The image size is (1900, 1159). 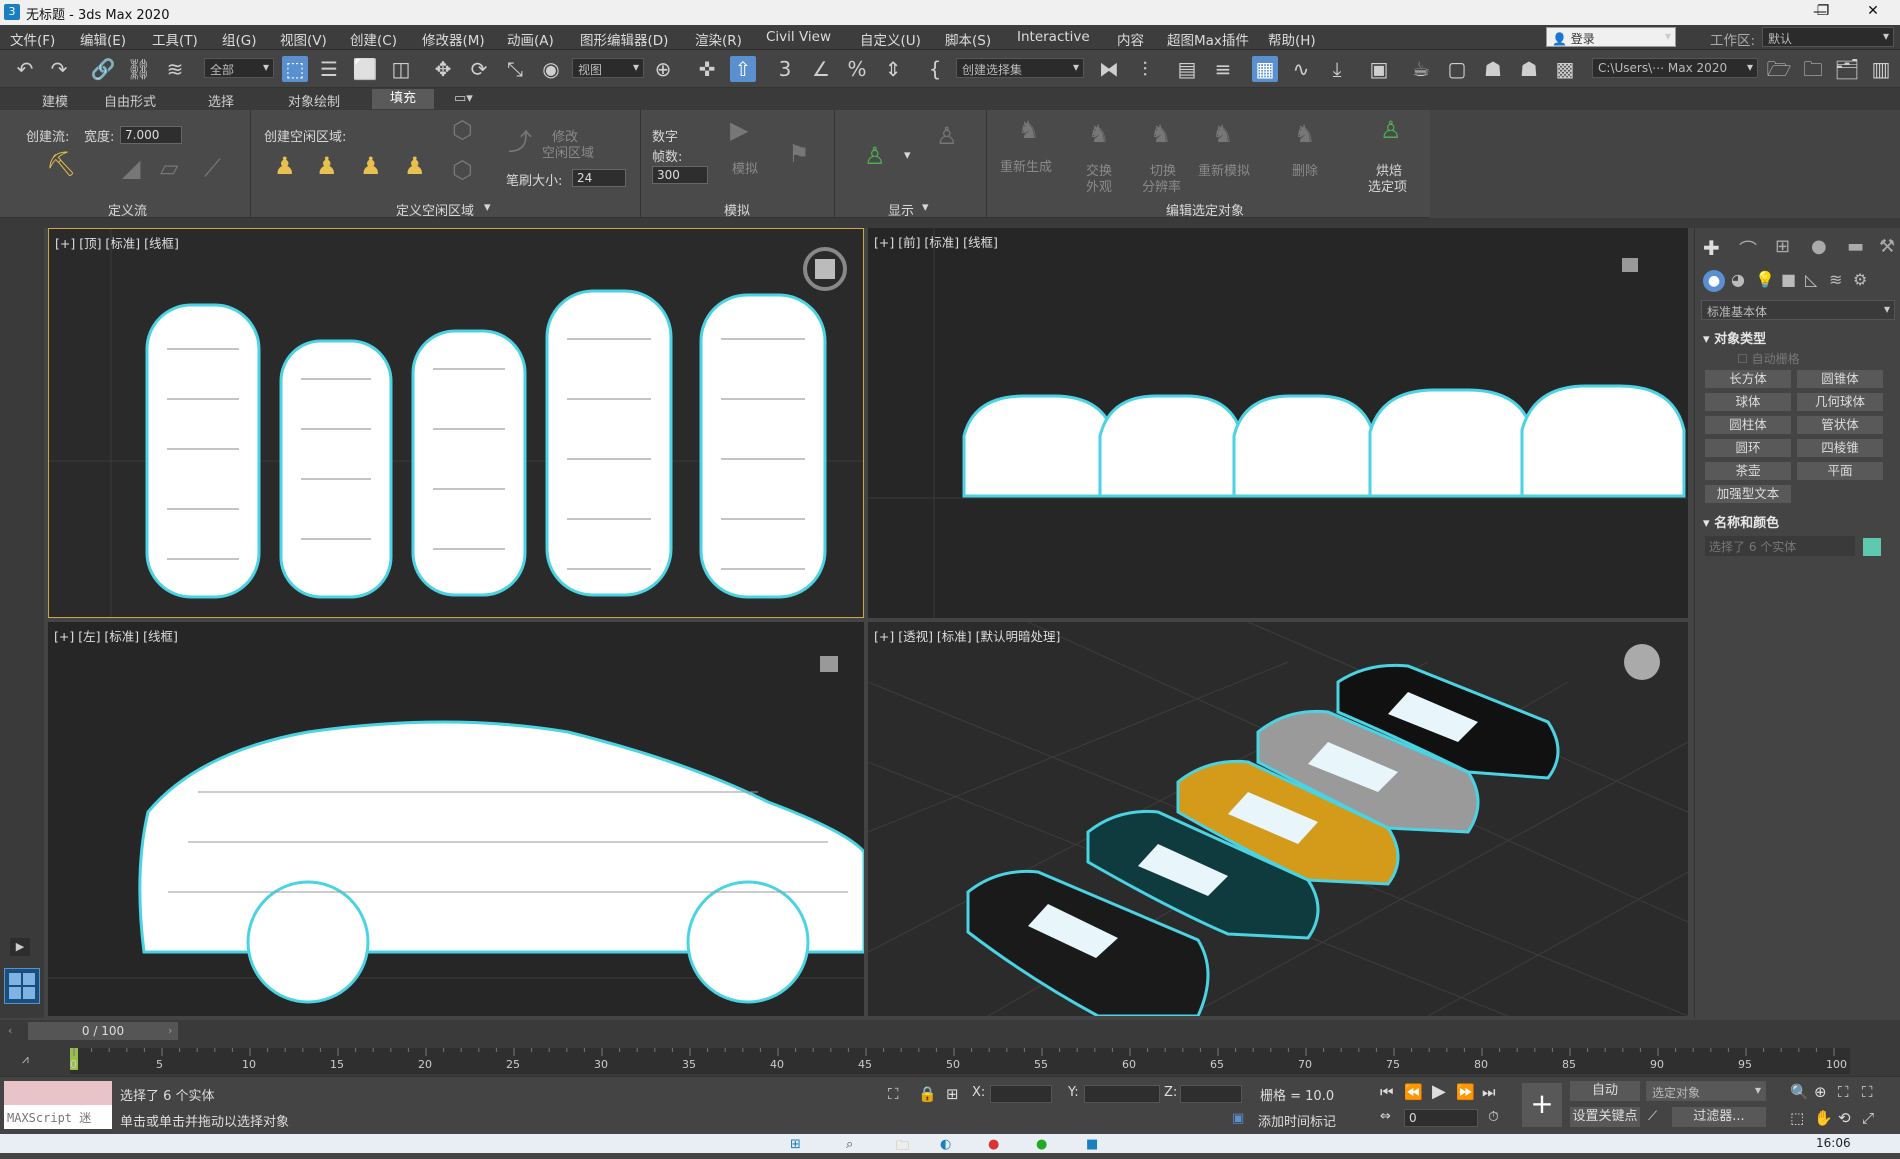 I want to click on zoom-extents-all-icon: ⛶, so click(x=1867, y=1092).